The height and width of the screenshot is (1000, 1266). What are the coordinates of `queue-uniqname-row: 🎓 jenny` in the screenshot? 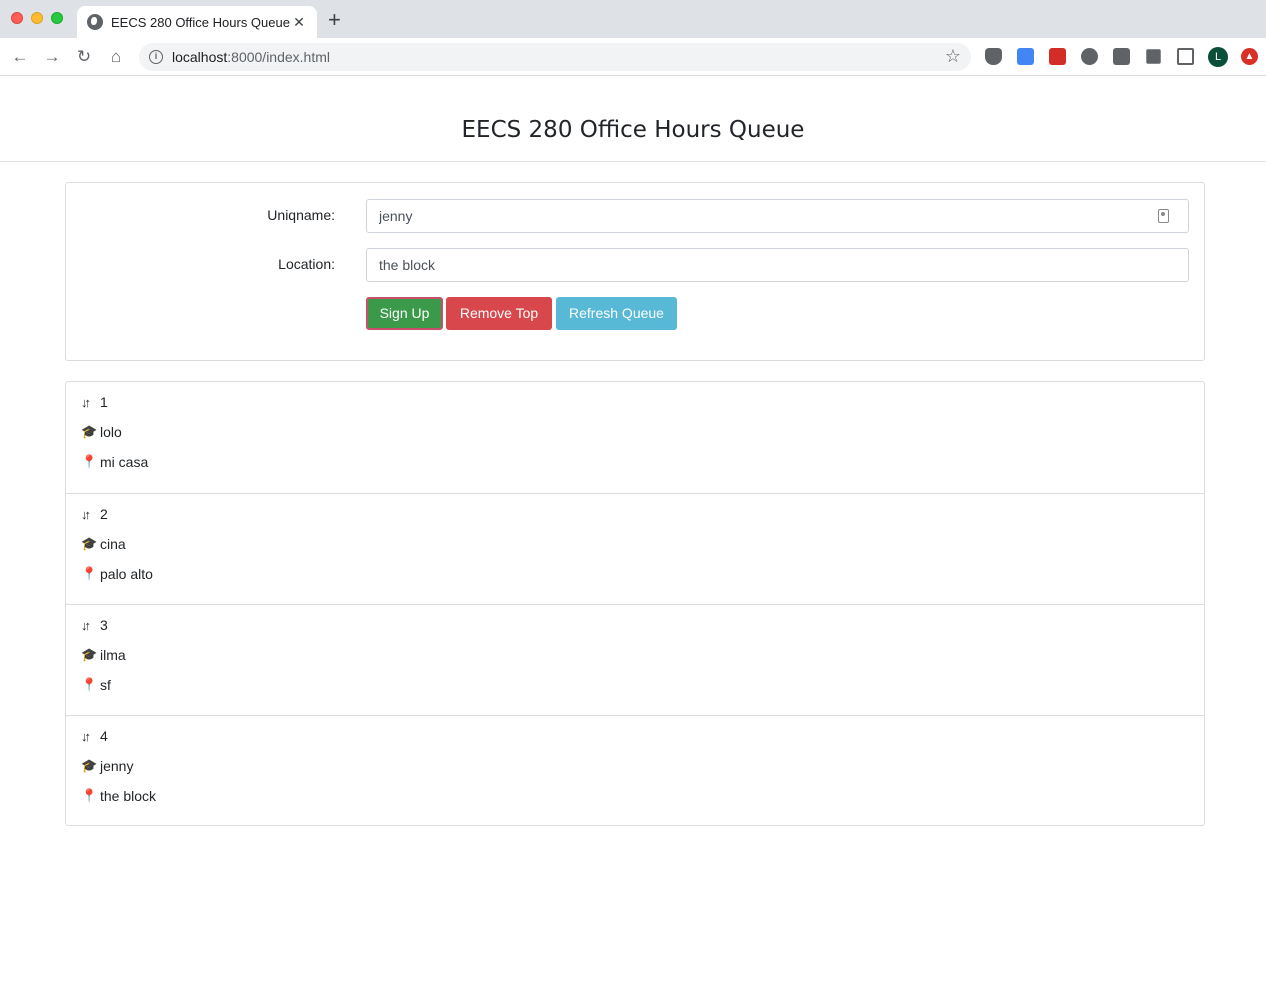 It's located at (107, 766).